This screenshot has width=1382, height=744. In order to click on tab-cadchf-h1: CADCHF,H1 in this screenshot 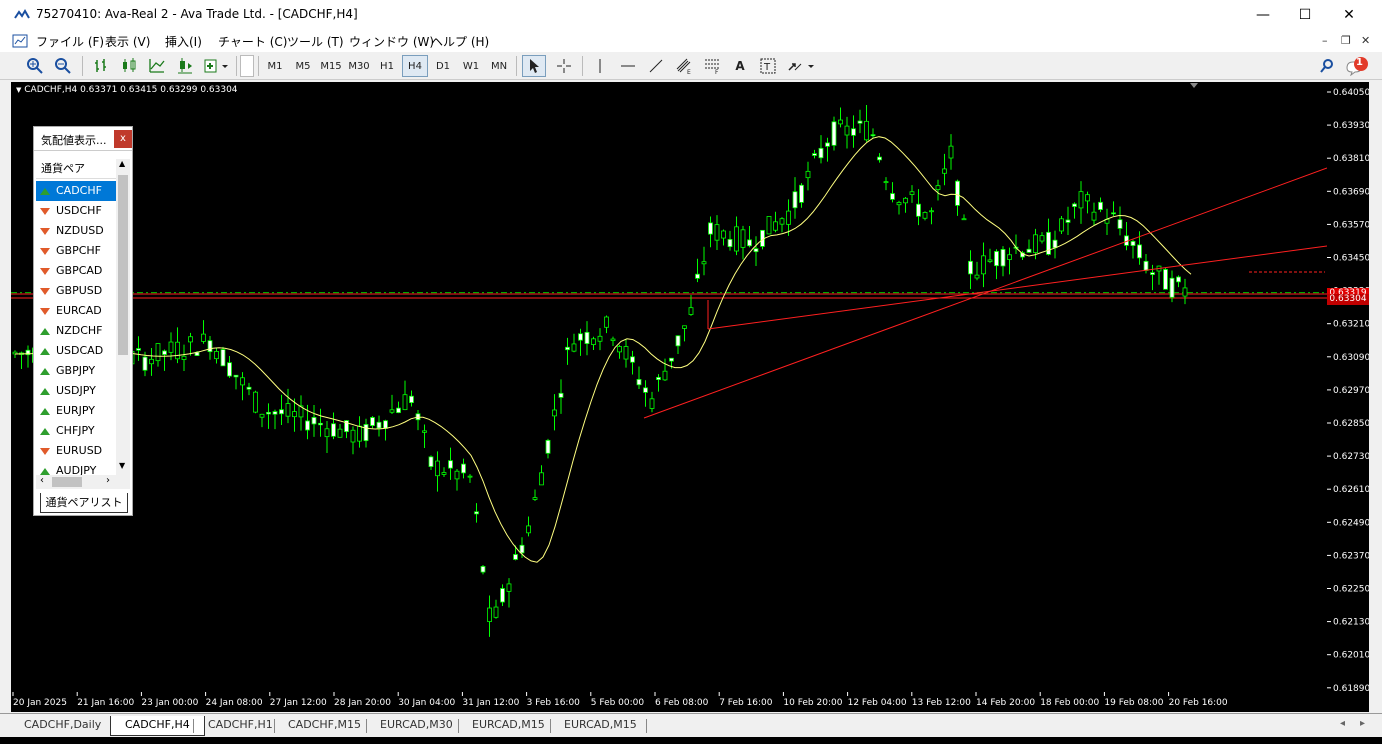, I will do `click(240, 726)`.